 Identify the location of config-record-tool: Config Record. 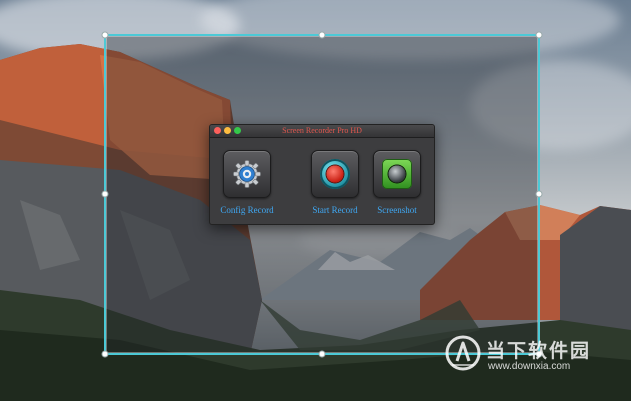
(247, 182).